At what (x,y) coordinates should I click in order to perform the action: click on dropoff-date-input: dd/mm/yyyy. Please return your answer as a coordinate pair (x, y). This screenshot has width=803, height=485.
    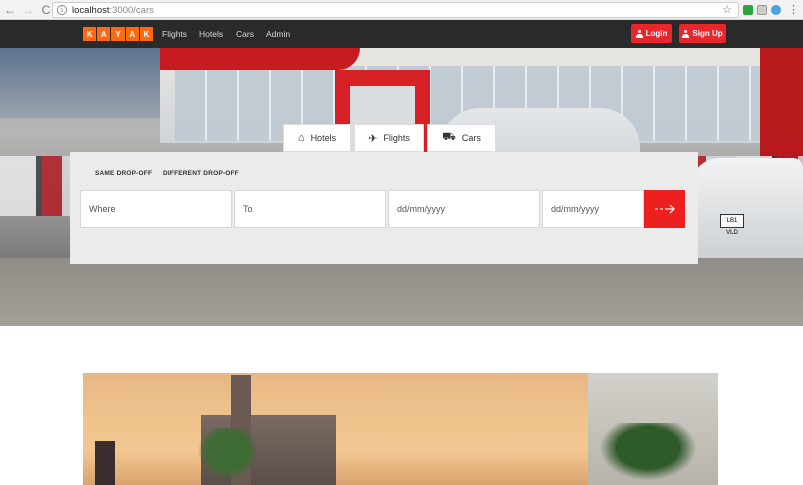
    Looking at the image, I should click on (593, 209).